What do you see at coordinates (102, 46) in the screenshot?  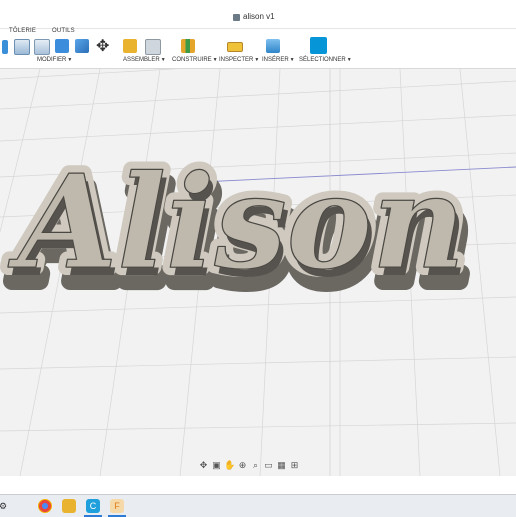 I see `move-icon: ✥` at bounding box center [102, 46].